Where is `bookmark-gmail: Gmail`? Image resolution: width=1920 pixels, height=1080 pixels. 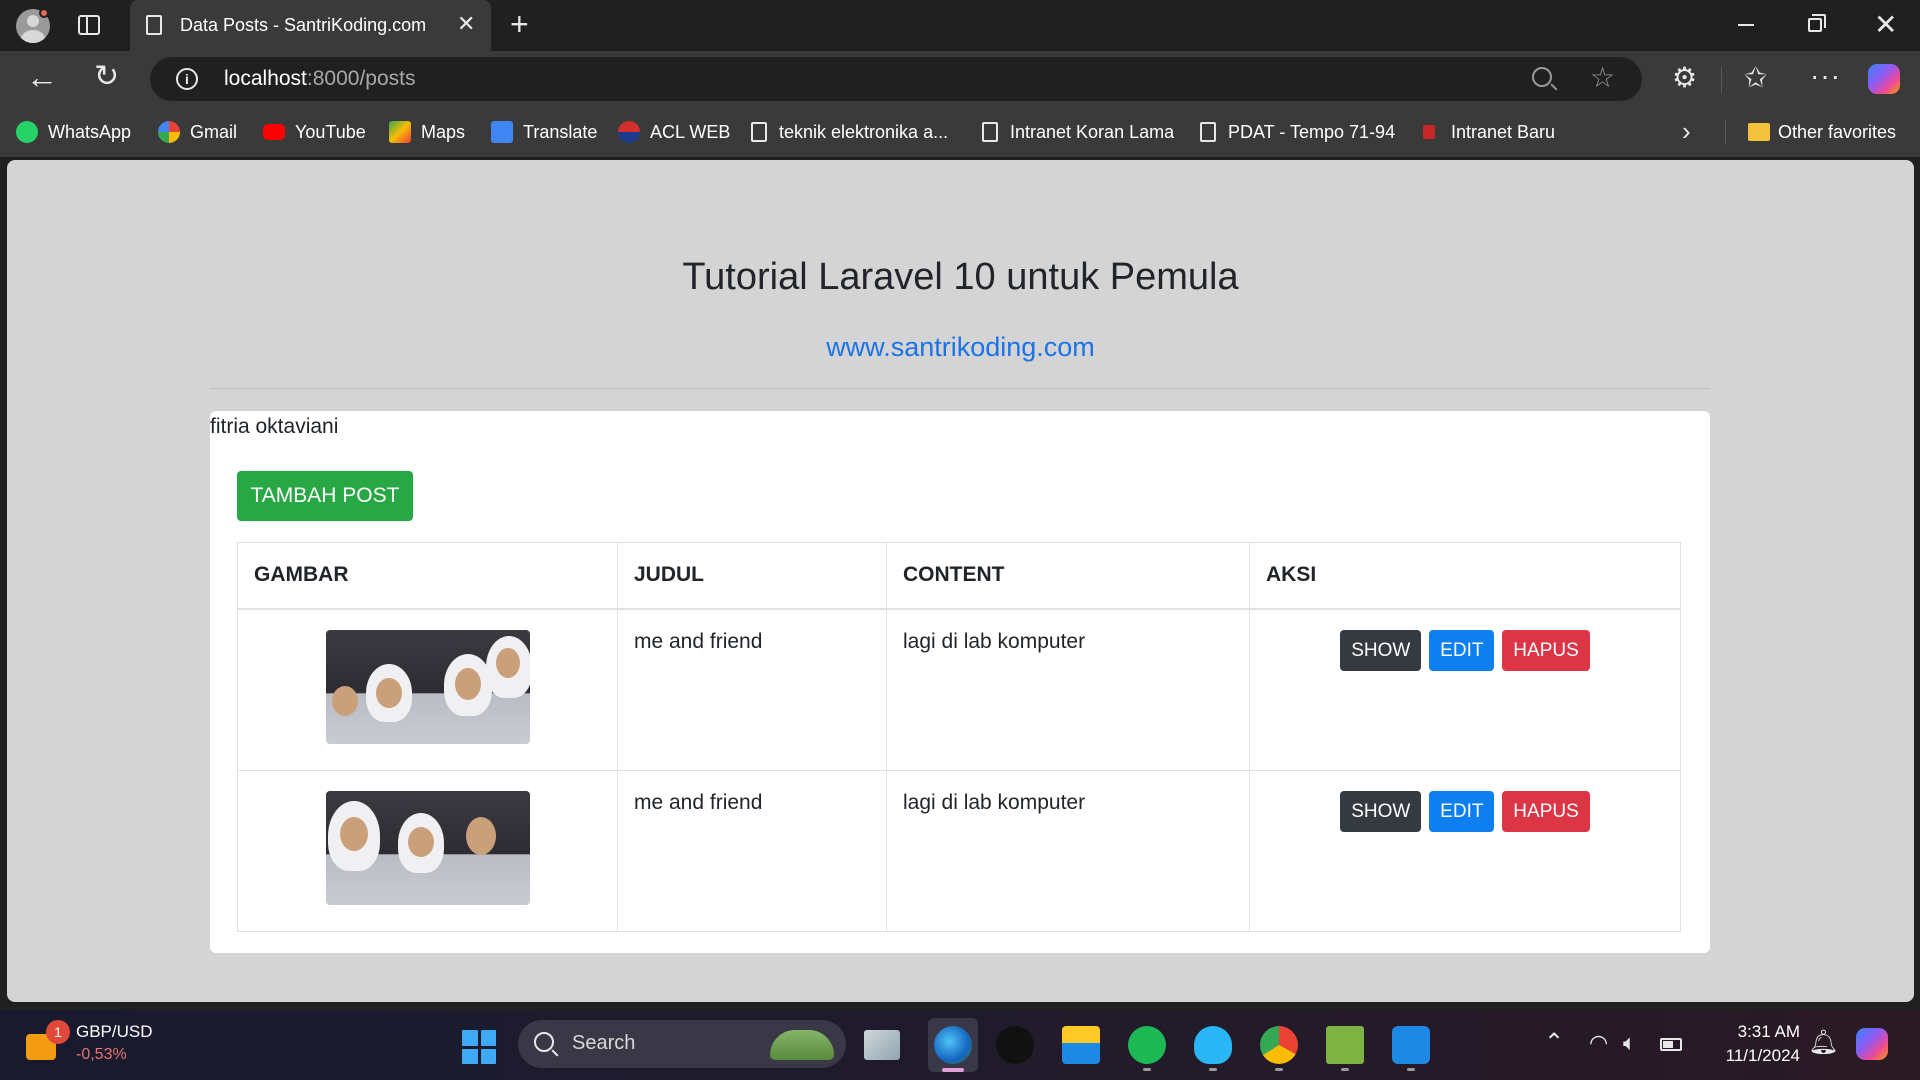
bookmark-gmail: Gmail is located at coordinates (197, 132).